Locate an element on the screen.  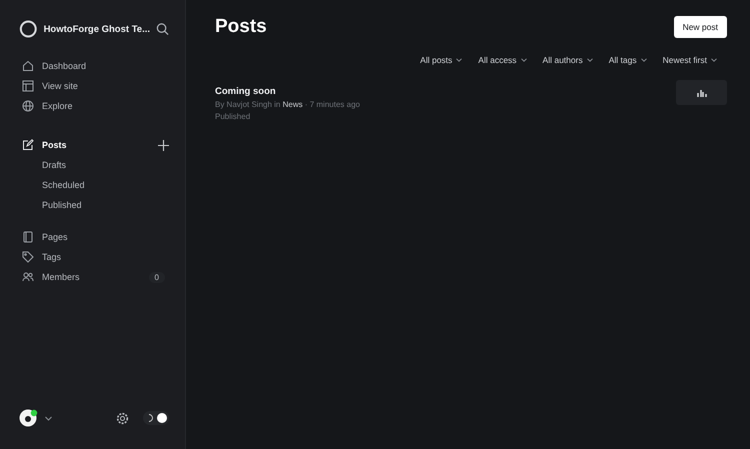
nav-item: Tags is located at coordinates (94, 257).